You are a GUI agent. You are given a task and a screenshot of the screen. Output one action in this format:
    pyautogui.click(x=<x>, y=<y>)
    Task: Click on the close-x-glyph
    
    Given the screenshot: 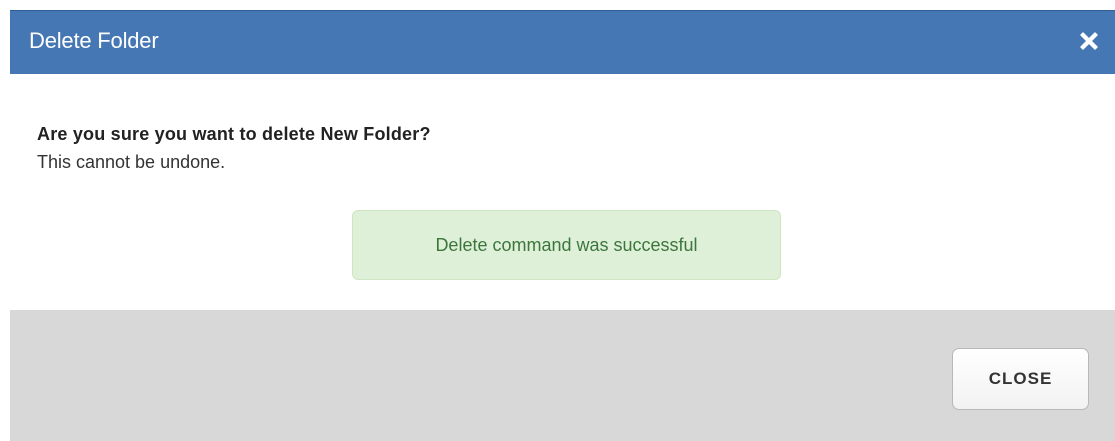 What is the action you would take?
    pyautogui.click(x=1089, y=41)
    